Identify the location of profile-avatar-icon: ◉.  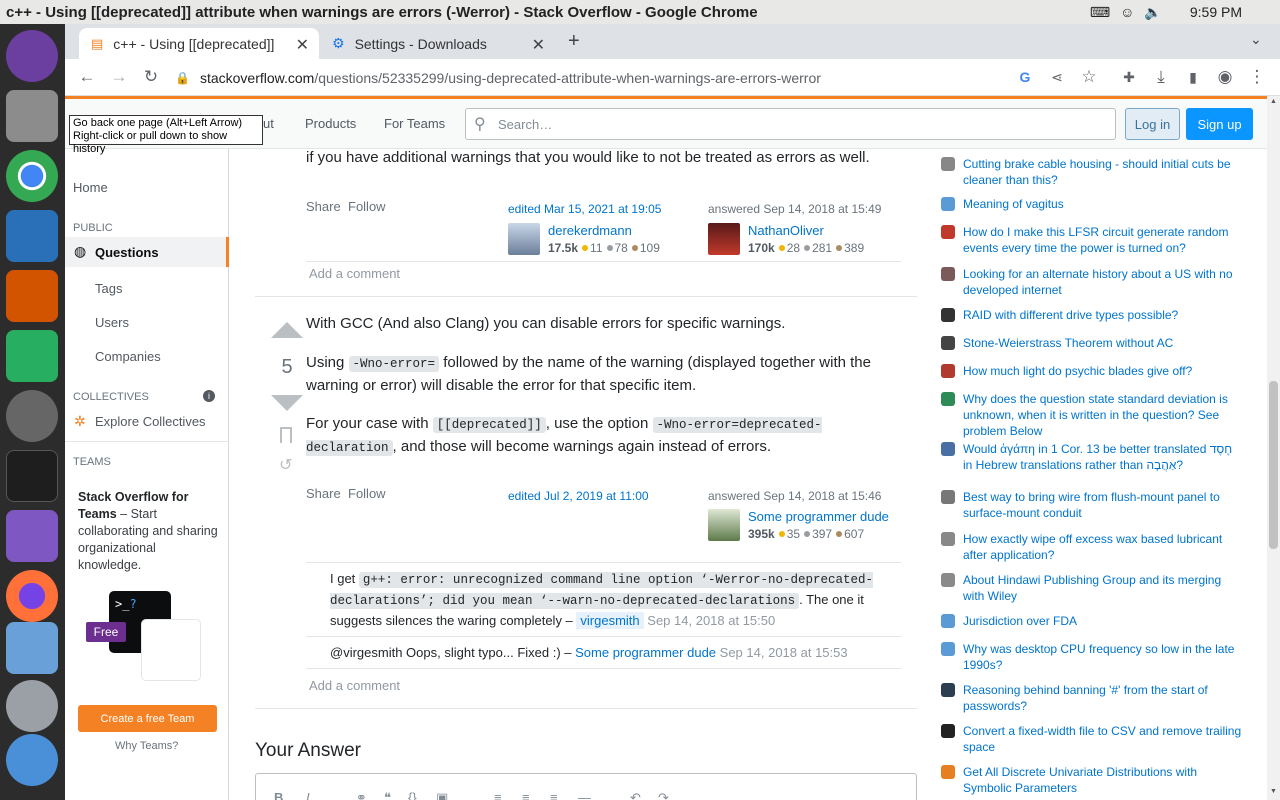
(1225, 77).